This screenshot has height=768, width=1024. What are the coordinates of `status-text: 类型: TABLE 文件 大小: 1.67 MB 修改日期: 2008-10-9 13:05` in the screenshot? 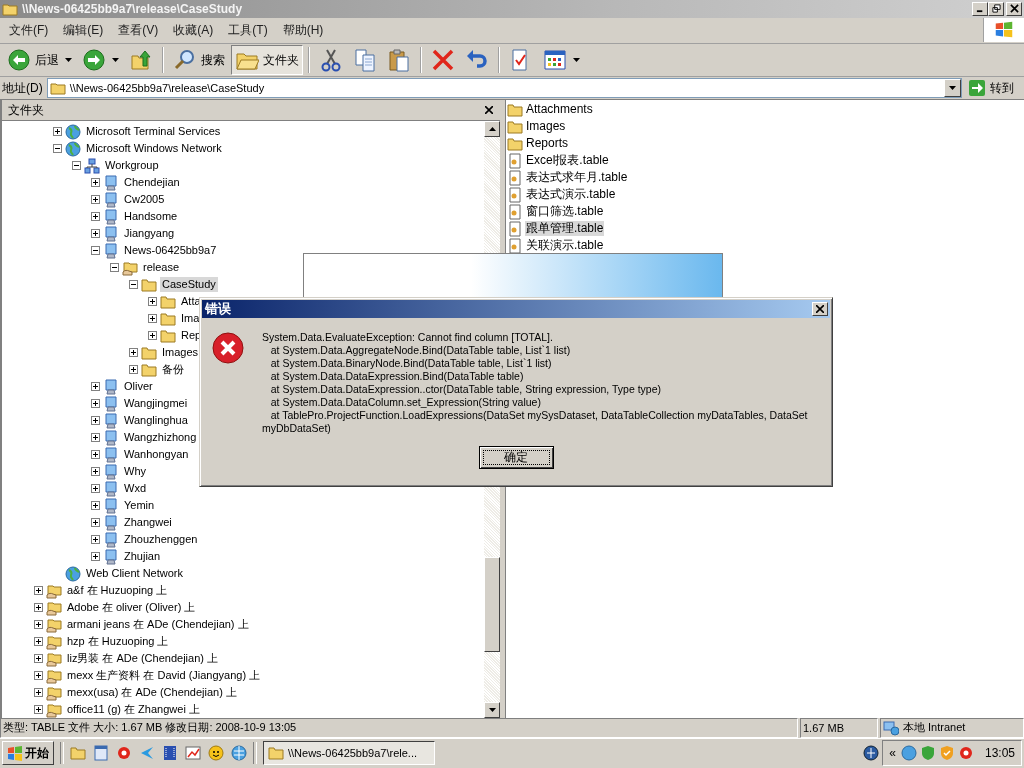 It's located at (399, 728).